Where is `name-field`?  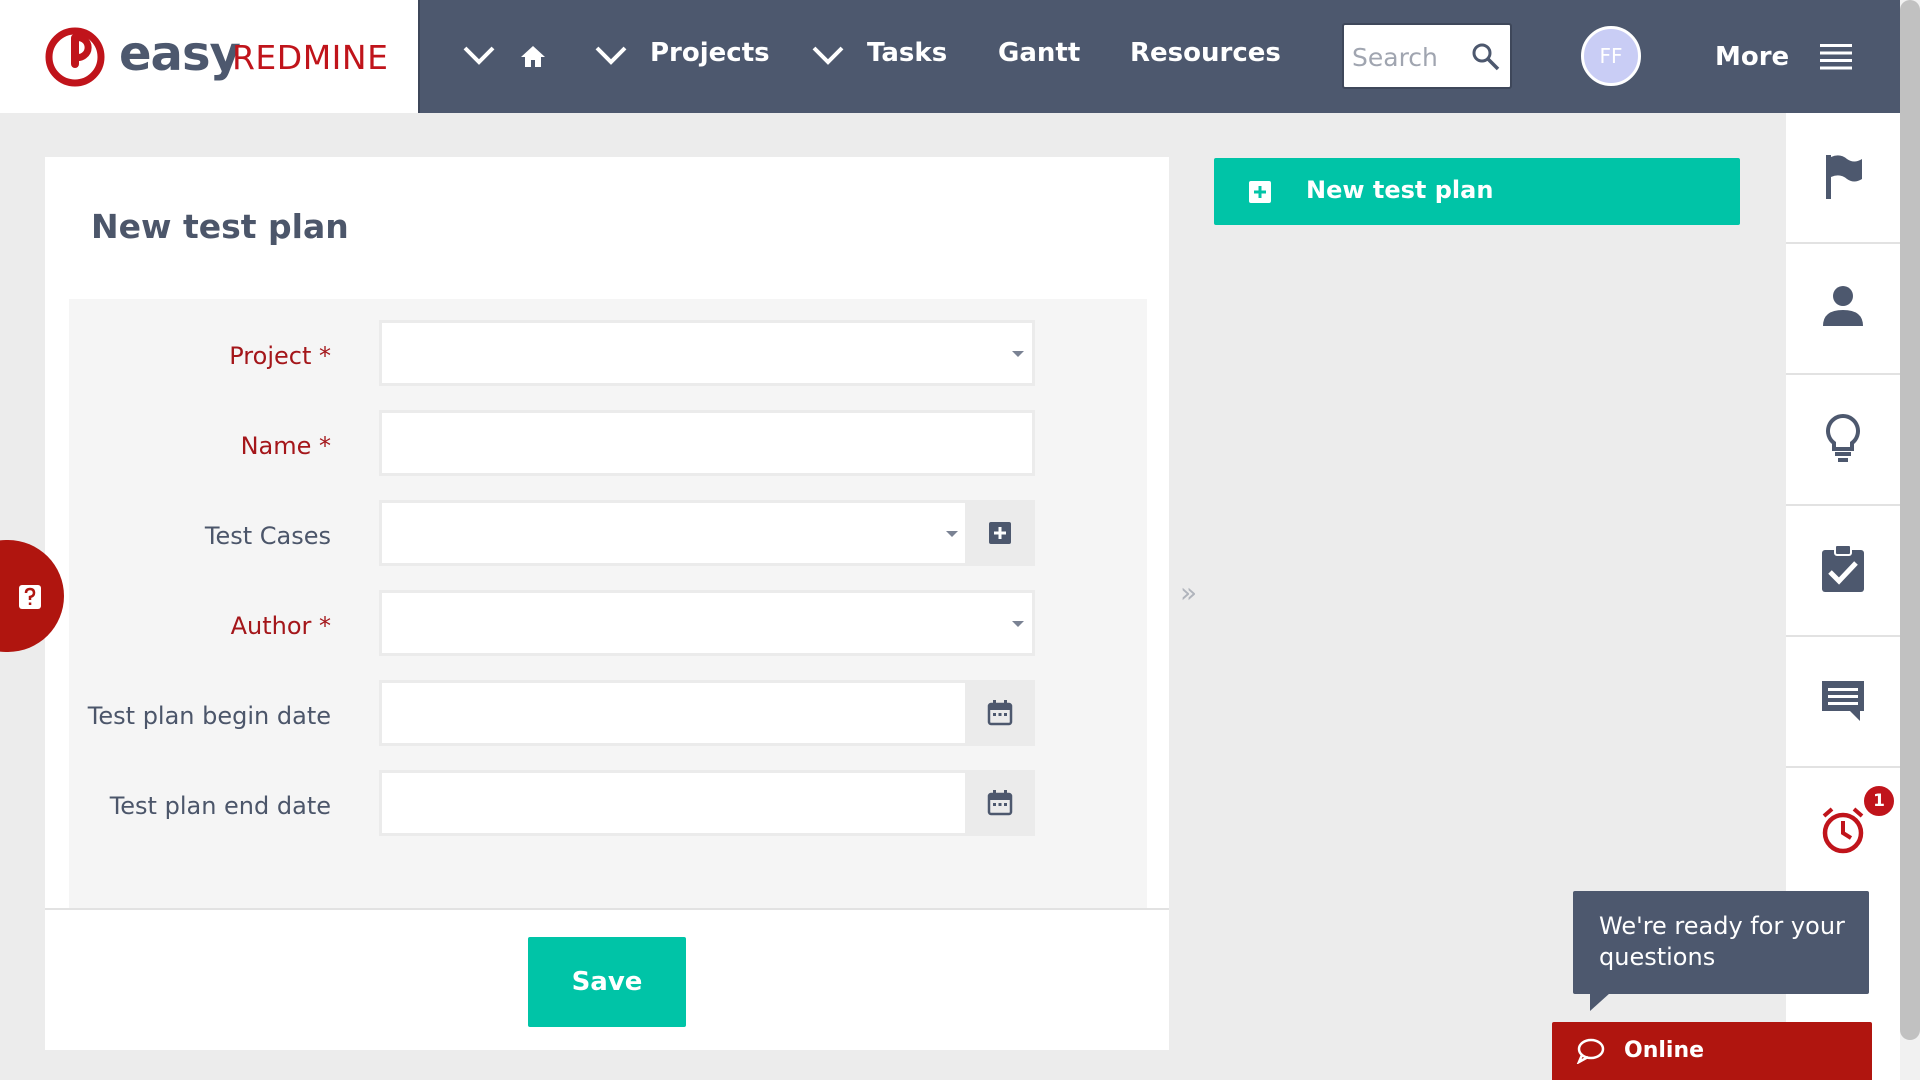
name-field is located at coordinates (707, 443).